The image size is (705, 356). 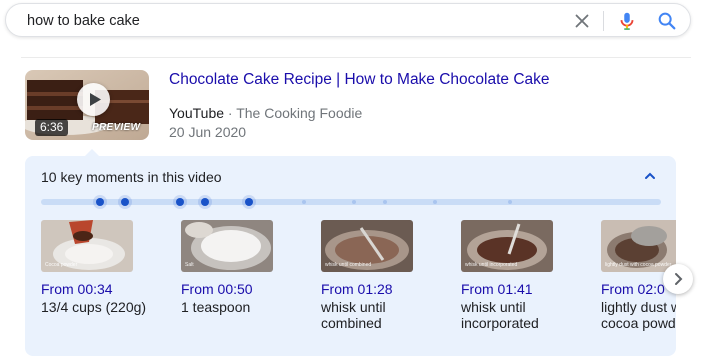 What do you see at coordinates (582, 21) in the screenshot?
I see `clear-icon` at bounding box center [582, 21].